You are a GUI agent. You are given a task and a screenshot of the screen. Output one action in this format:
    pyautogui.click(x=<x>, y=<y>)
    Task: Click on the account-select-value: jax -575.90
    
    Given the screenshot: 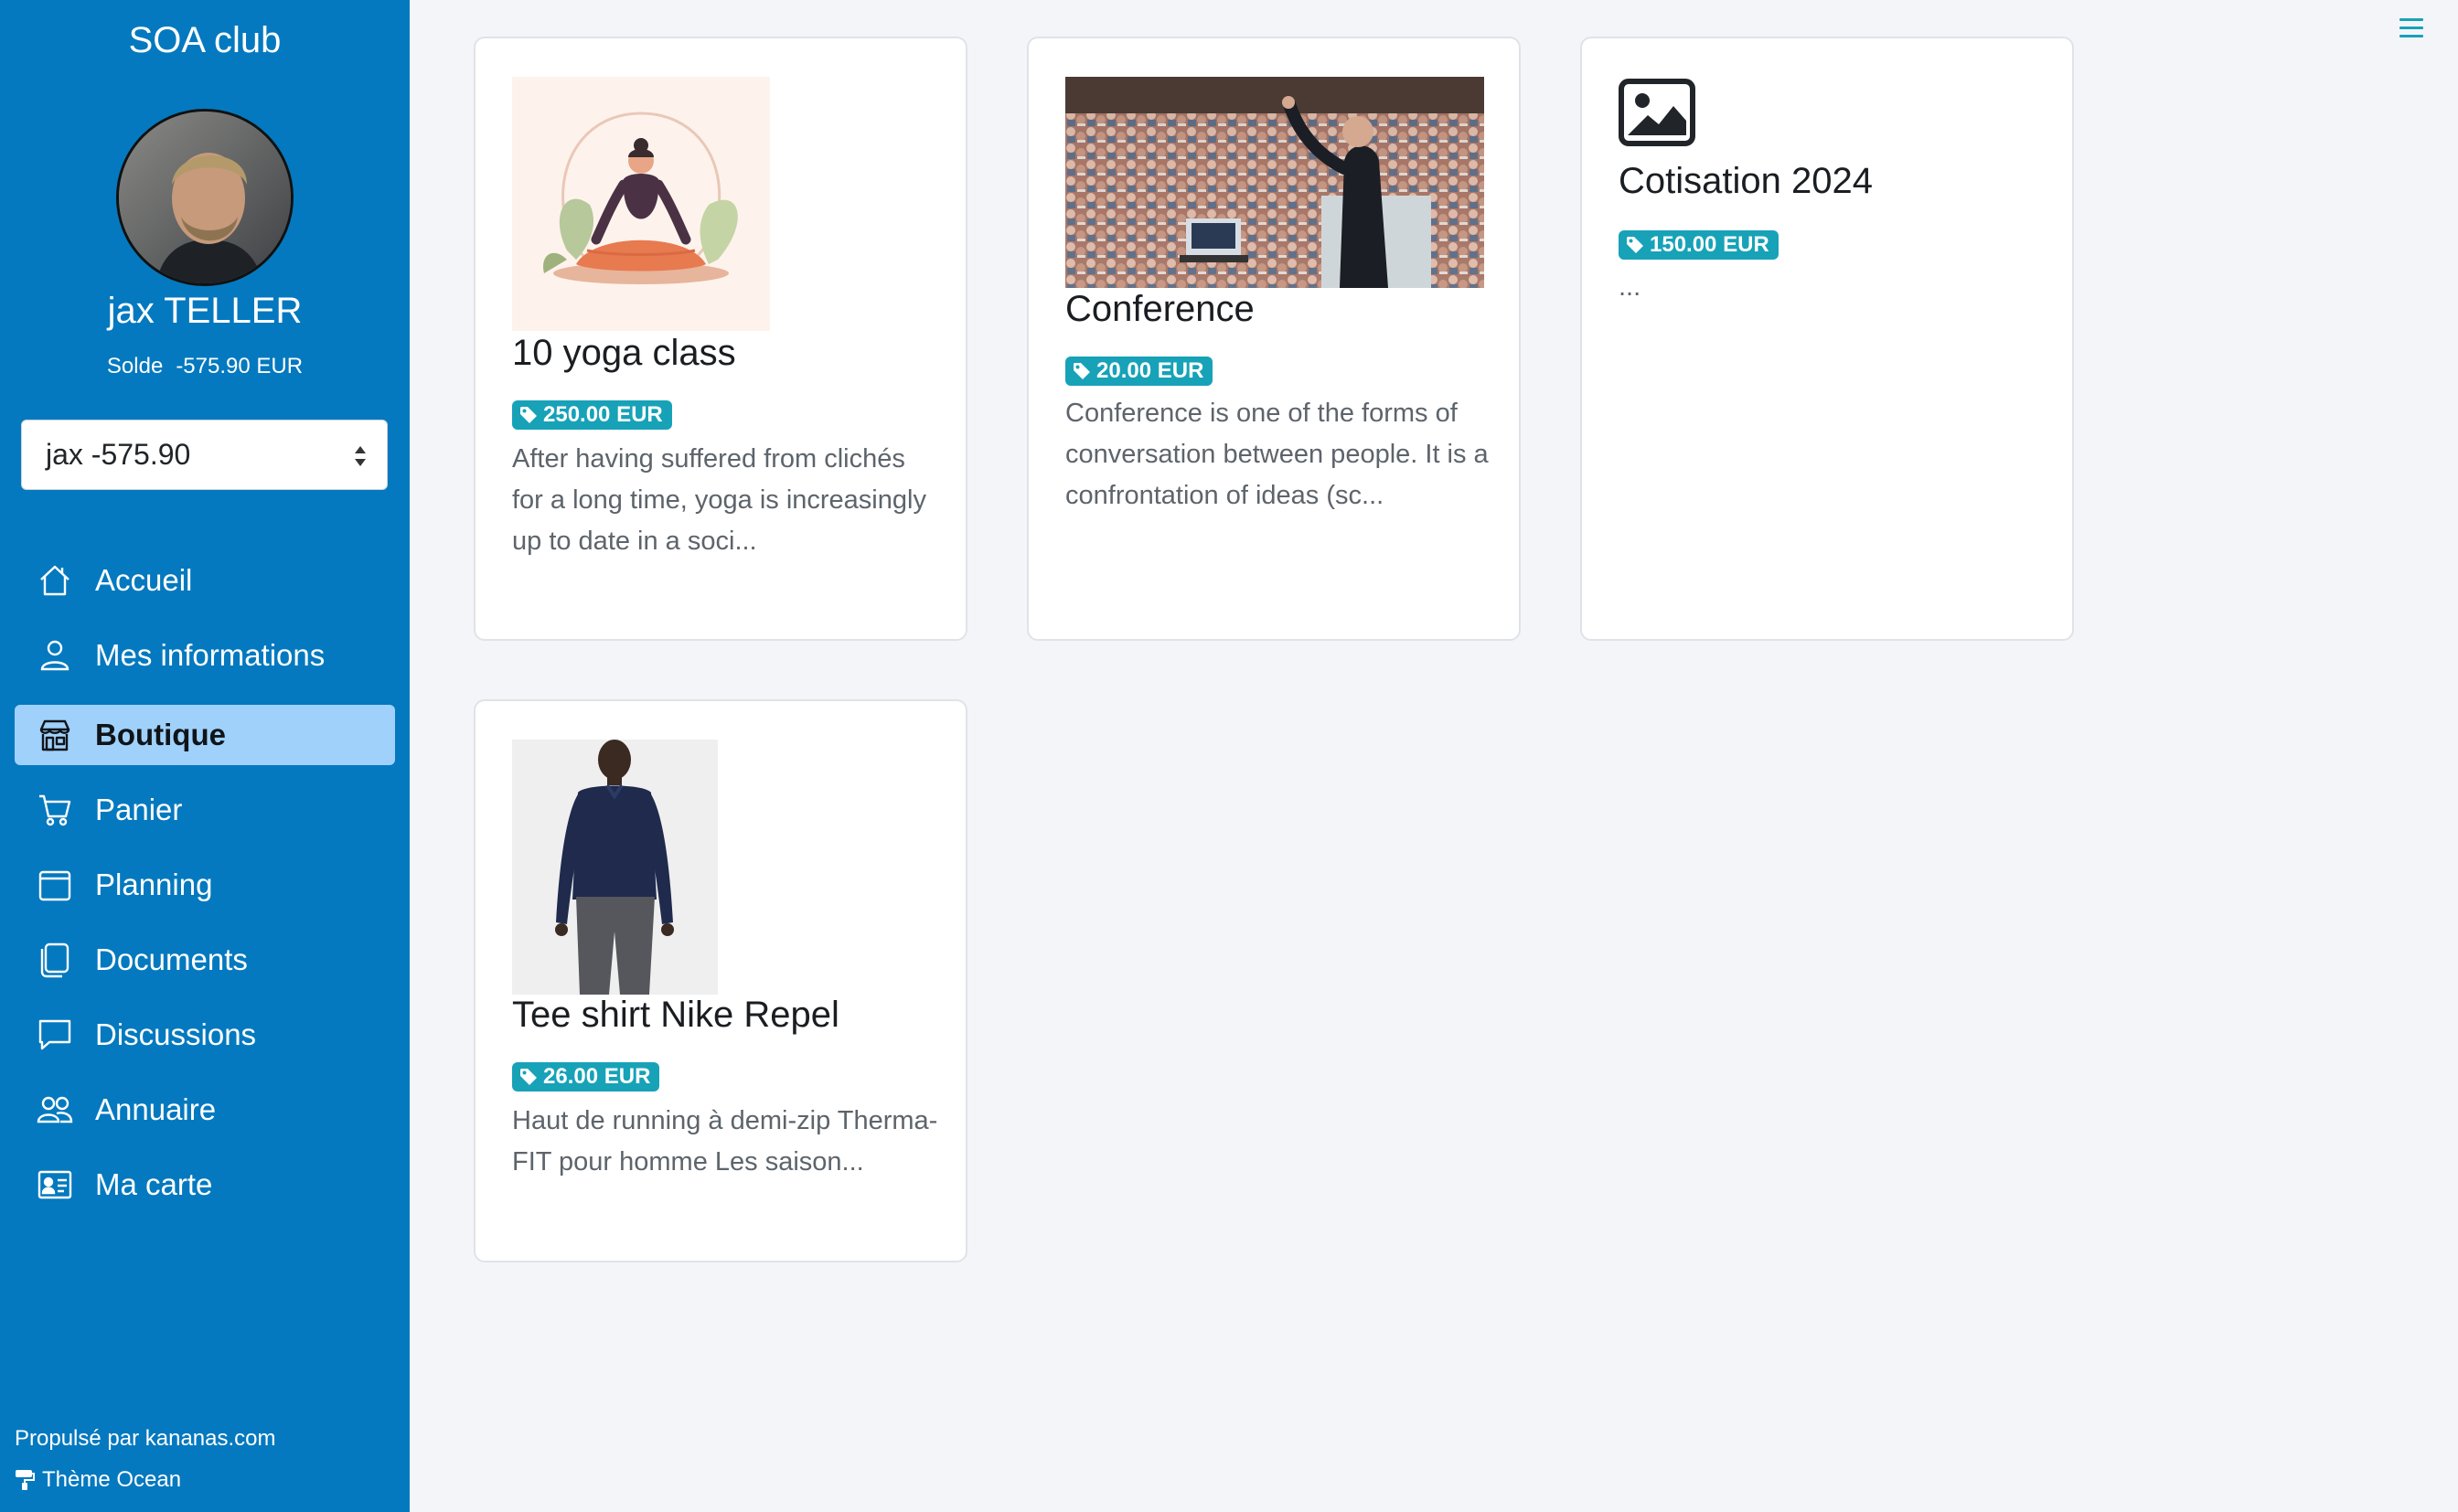 What is the action you would take?
    pyautogui.click(x=118, y=454)
    